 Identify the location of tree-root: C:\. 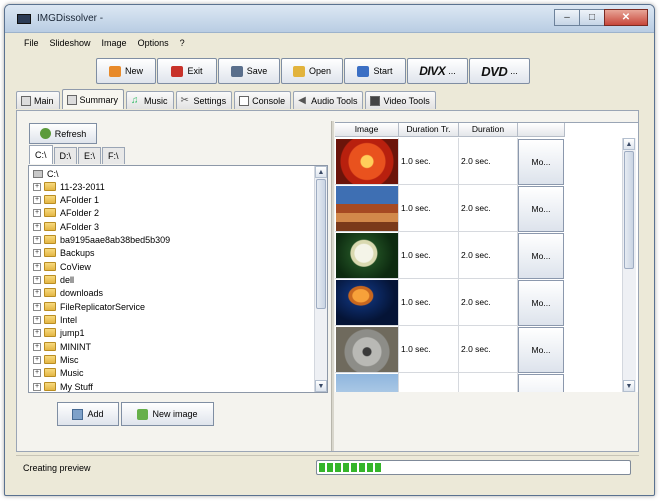
(46, 174).